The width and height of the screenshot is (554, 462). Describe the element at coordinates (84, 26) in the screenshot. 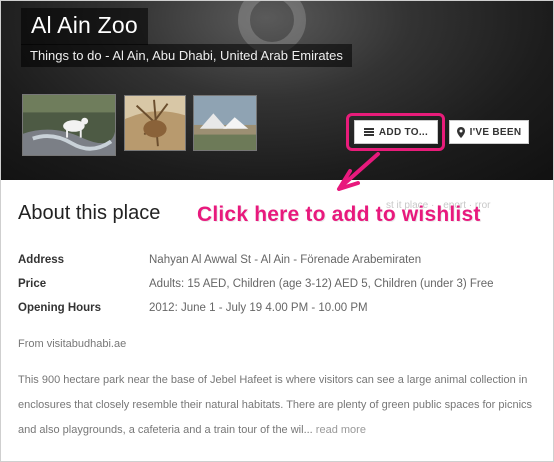

I see `place-title: Al Ain Zoo` at that location.